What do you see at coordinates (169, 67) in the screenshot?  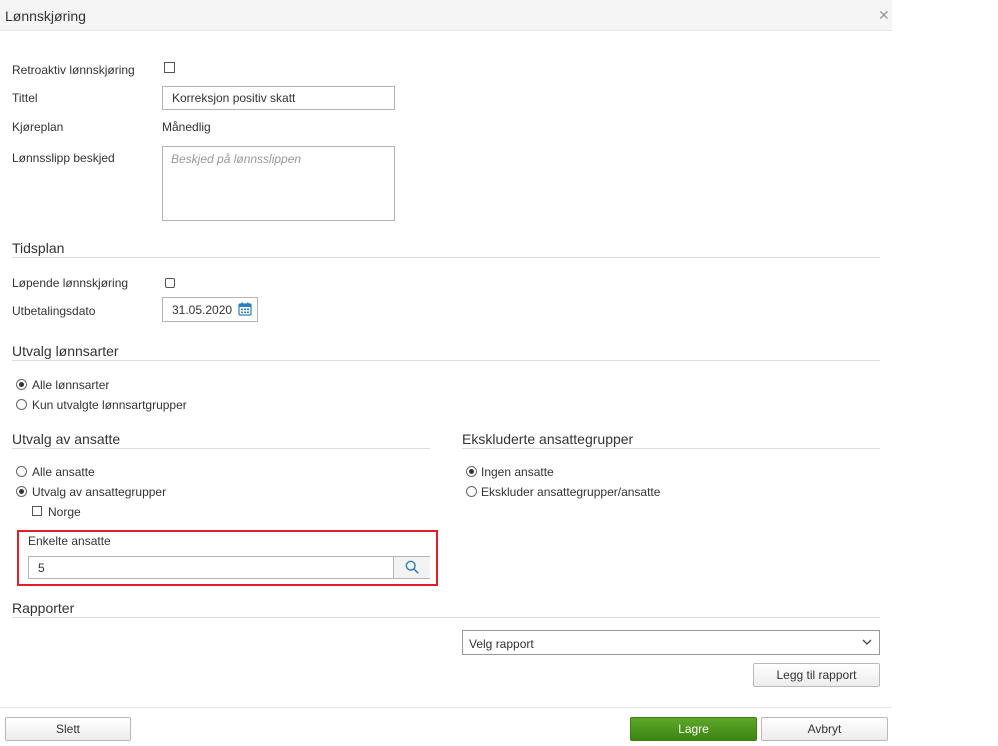 I see `retroactive-checkbox` at bounding box center [169, 67].